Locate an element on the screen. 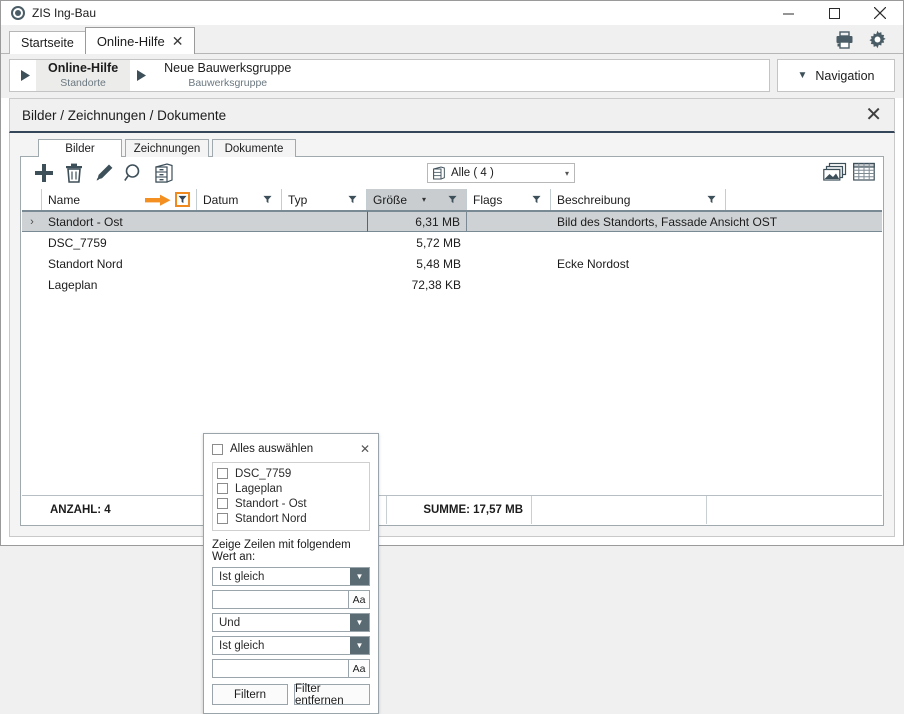 This screenshot has height=714, width=904. clear-filter-button: Filter entfernen is located at coordinates (332, 694).